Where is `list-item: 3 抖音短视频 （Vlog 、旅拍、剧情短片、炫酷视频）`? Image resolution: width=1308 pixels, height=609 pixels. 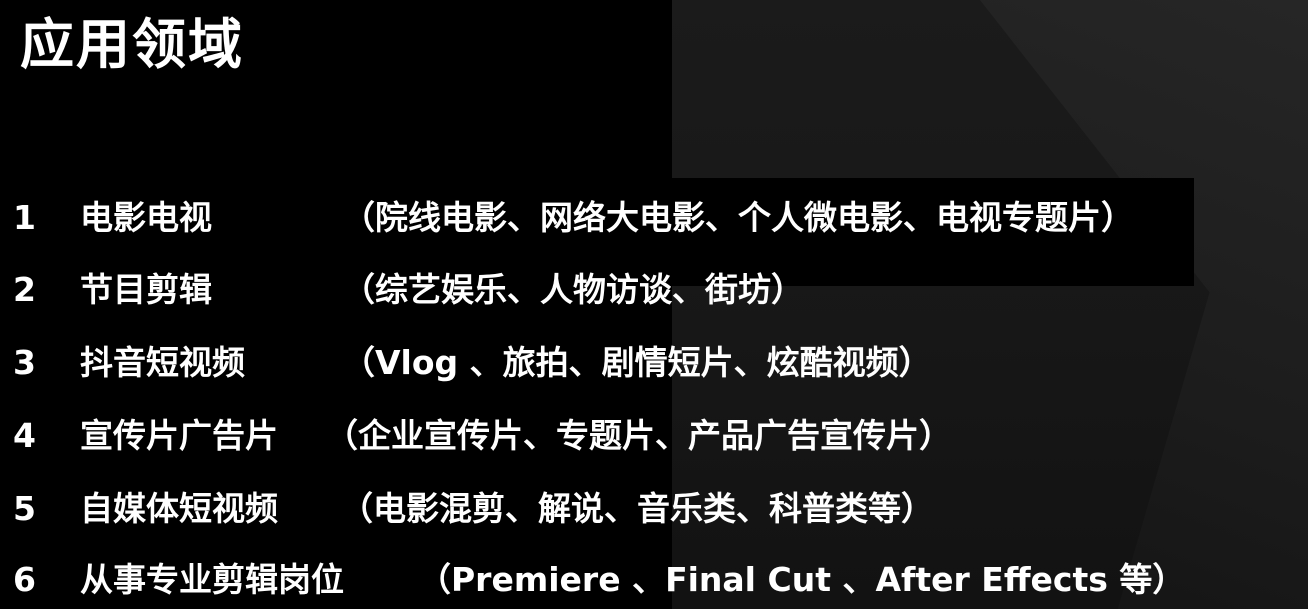 list-item: 3 抖音短视频 （Vlog 、旅拍、剧情短片、炫酷视频） is located at coordinates (654, 363).